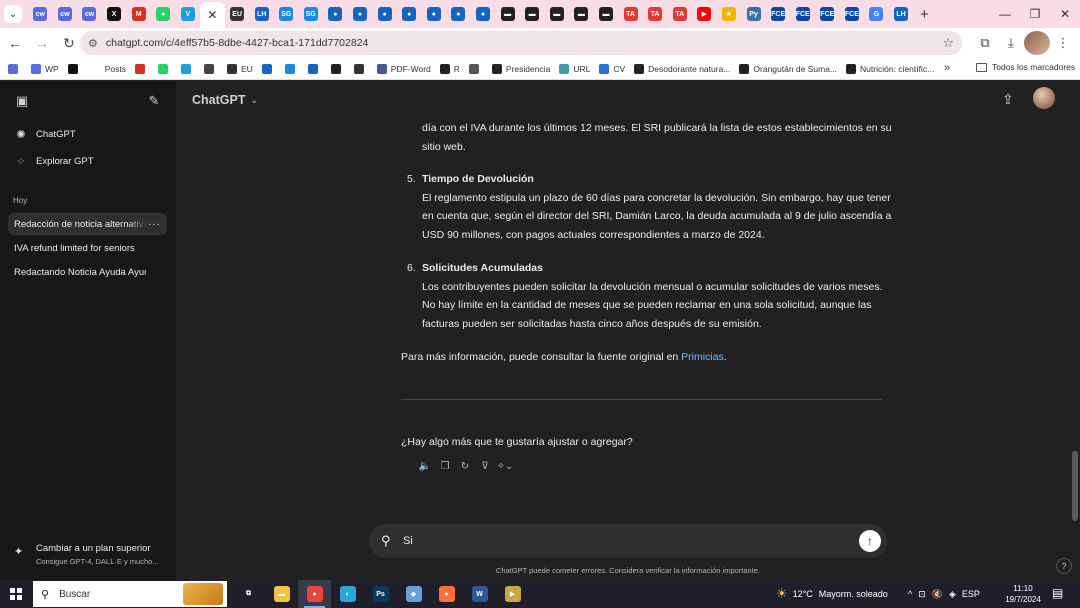  Describe the element at coordinates (1005, 14) in the screenshot. I see `minimize-button: —` at that location.